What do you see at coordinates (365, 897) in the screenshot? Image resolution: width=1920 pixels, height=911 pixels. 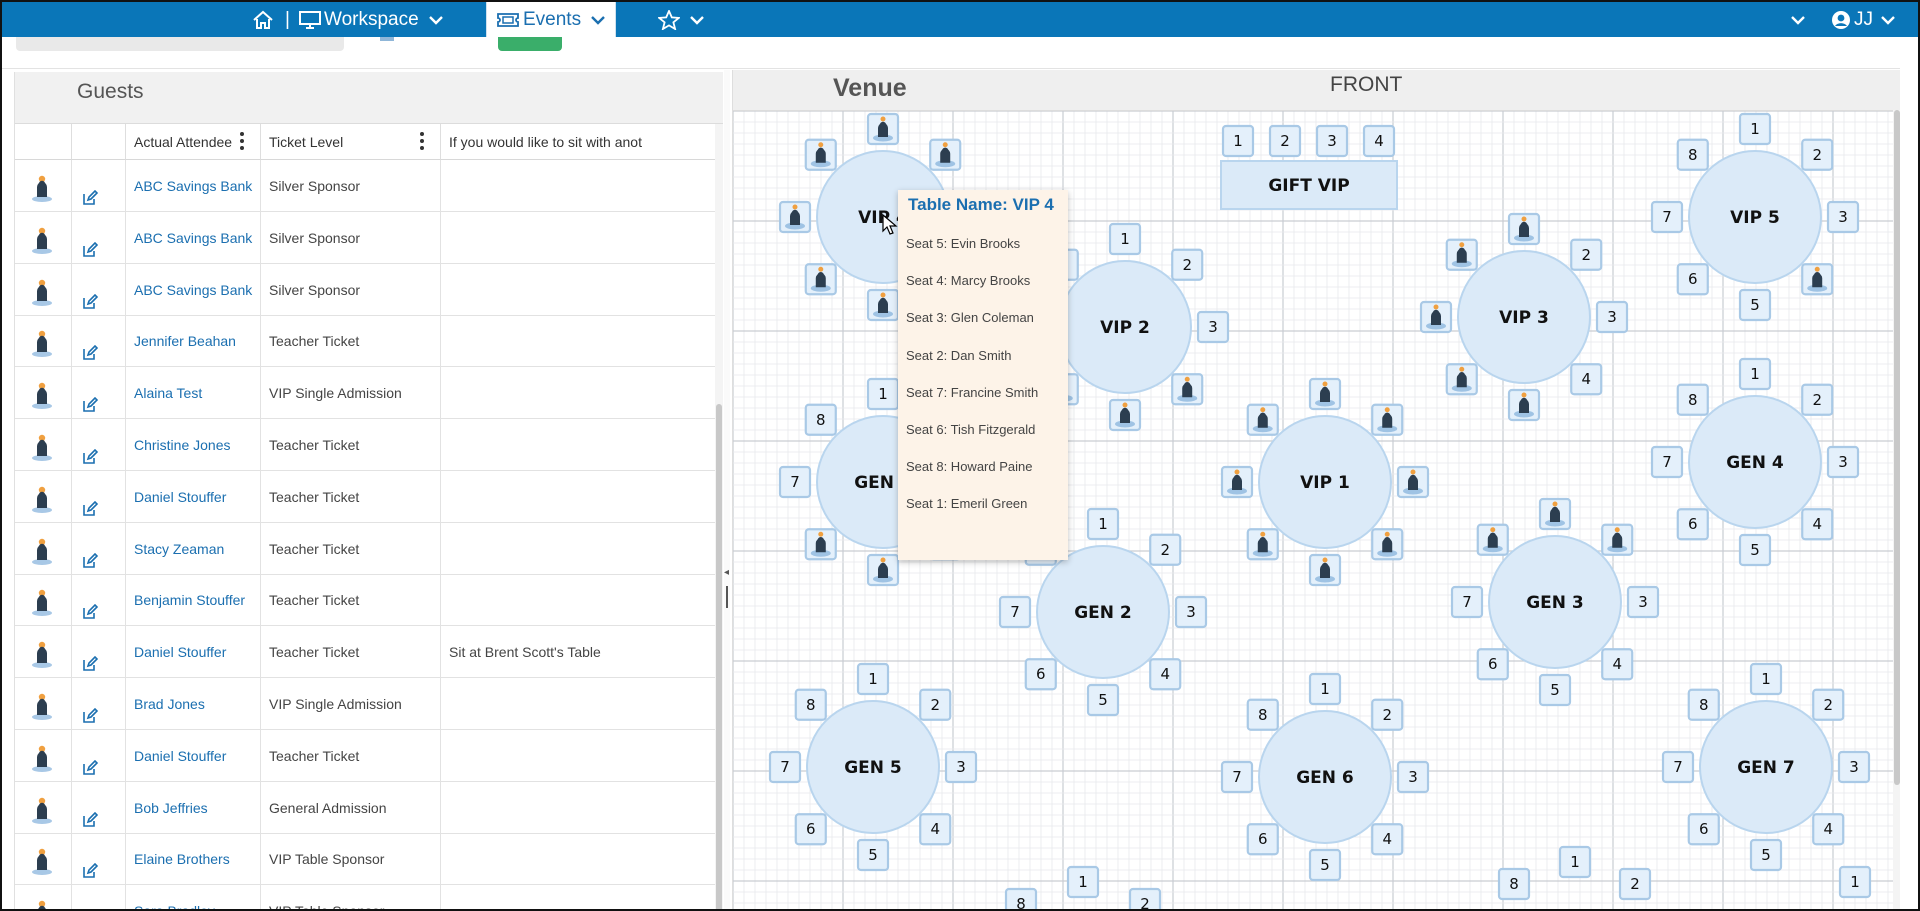 I see `guest-row: Sara BradleyVIP Table Sponsor` at bounding box center [365, 897].